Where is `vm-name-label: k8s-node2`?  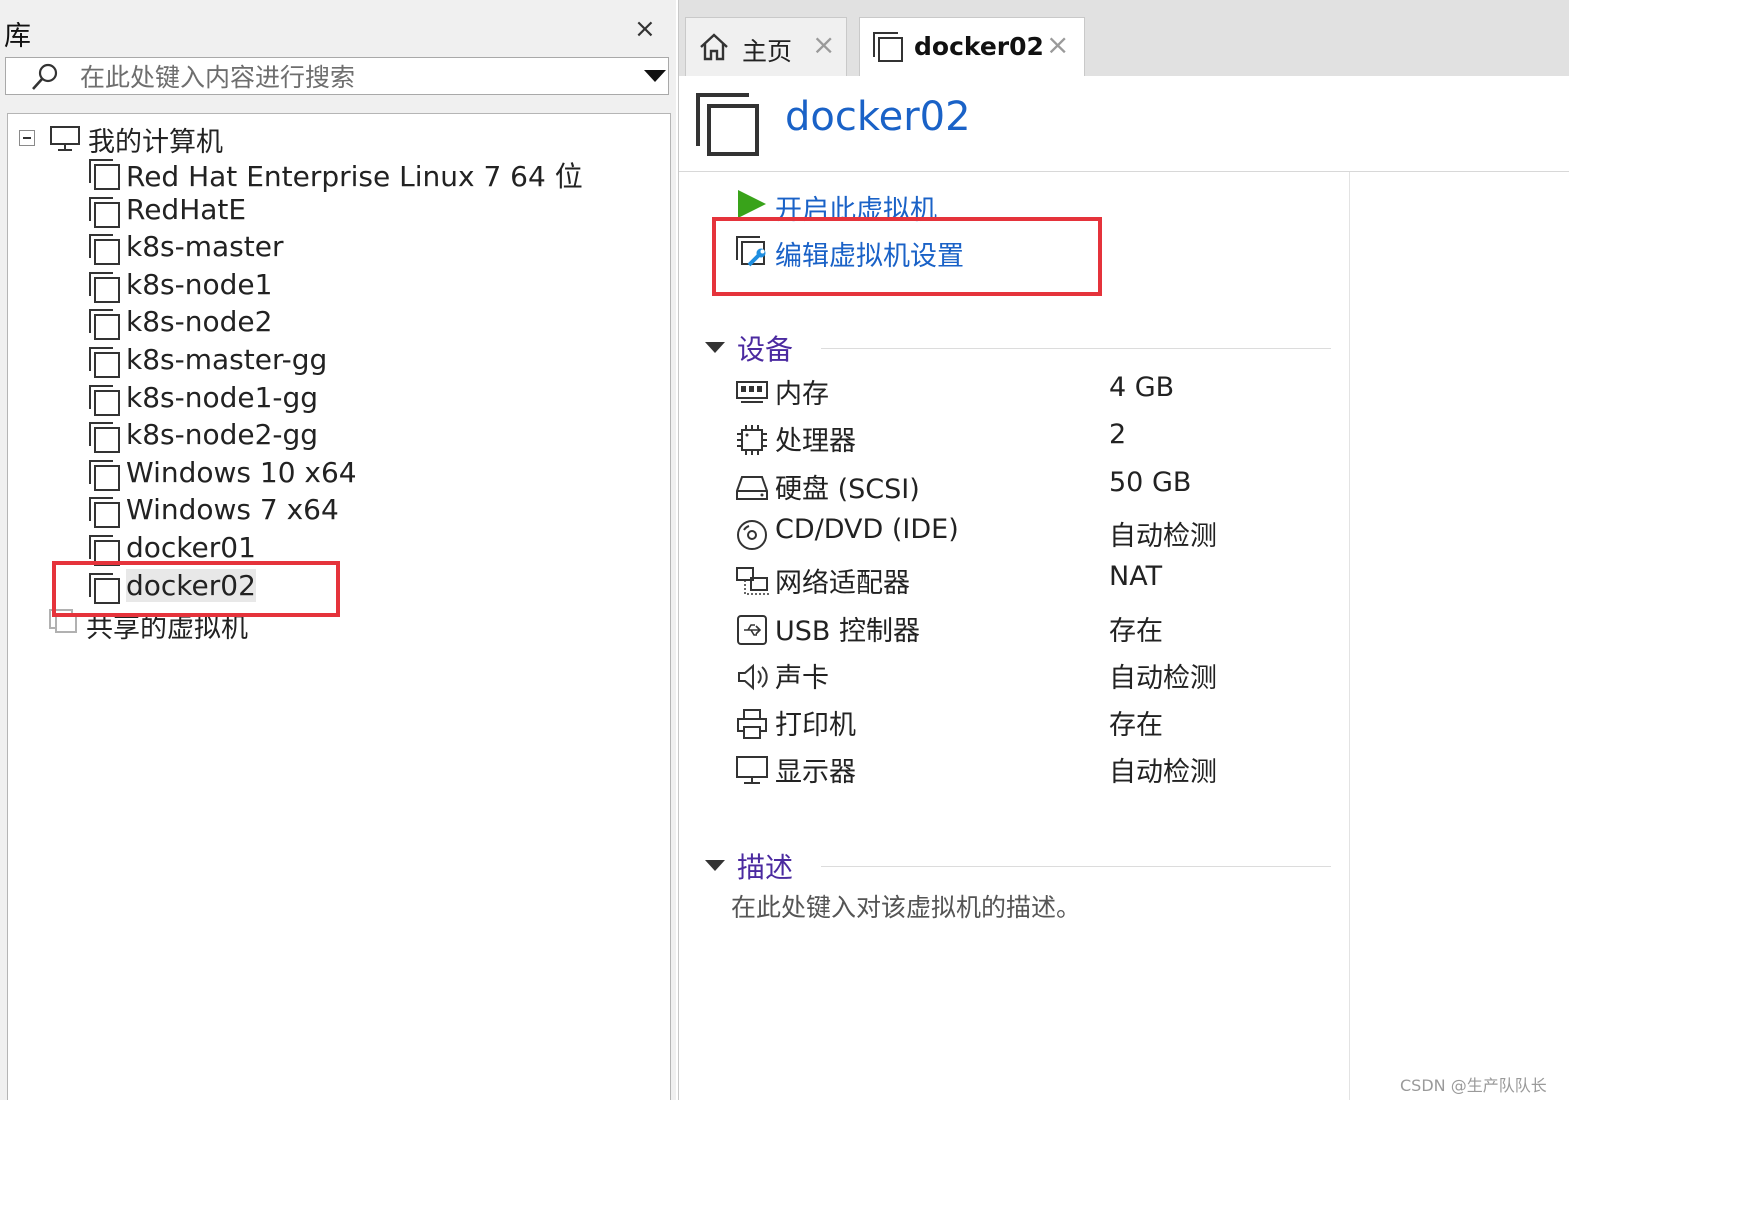 vm-name-label: k8s-node2 is located at coordinates (199, 322).